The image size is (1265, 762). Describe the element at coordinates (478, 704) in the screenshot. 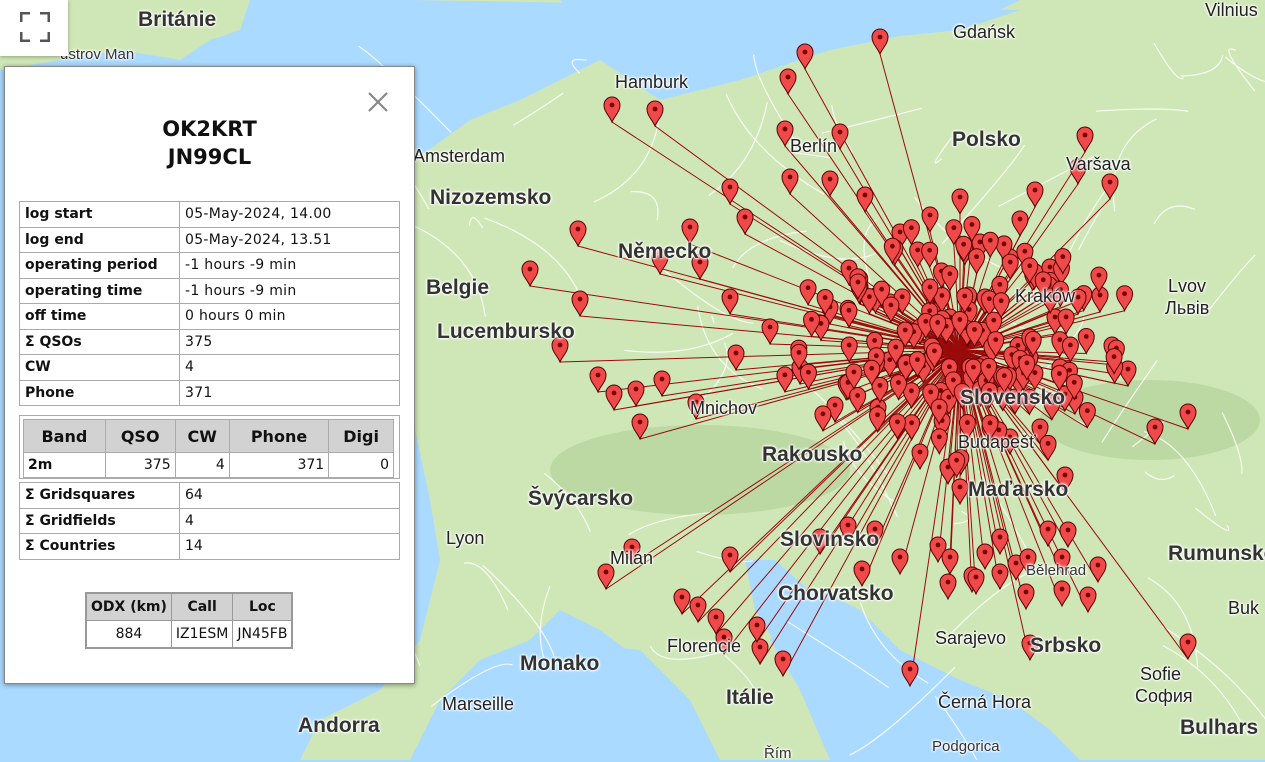

I see `map-label: Marseille` at that location.